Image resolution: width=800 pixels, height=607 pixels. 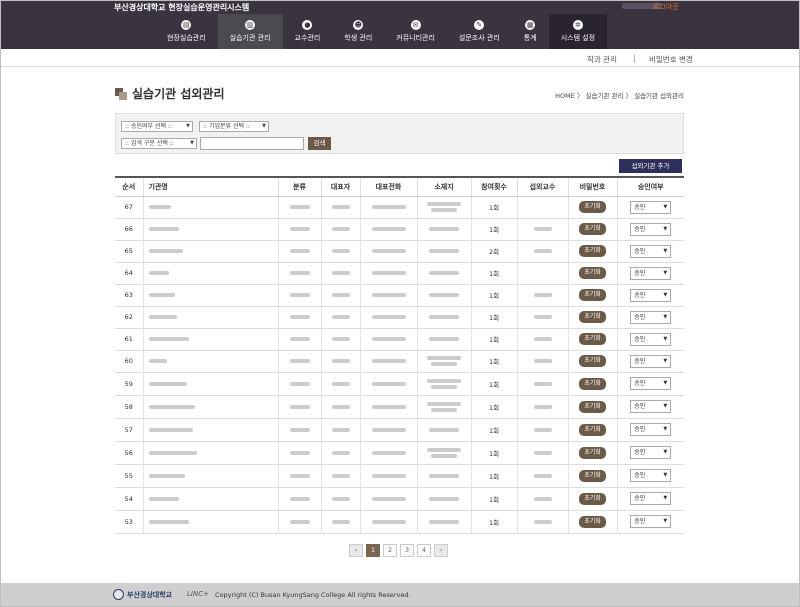 I want to click on page-4-button: 4, so click(x=424, y=550).